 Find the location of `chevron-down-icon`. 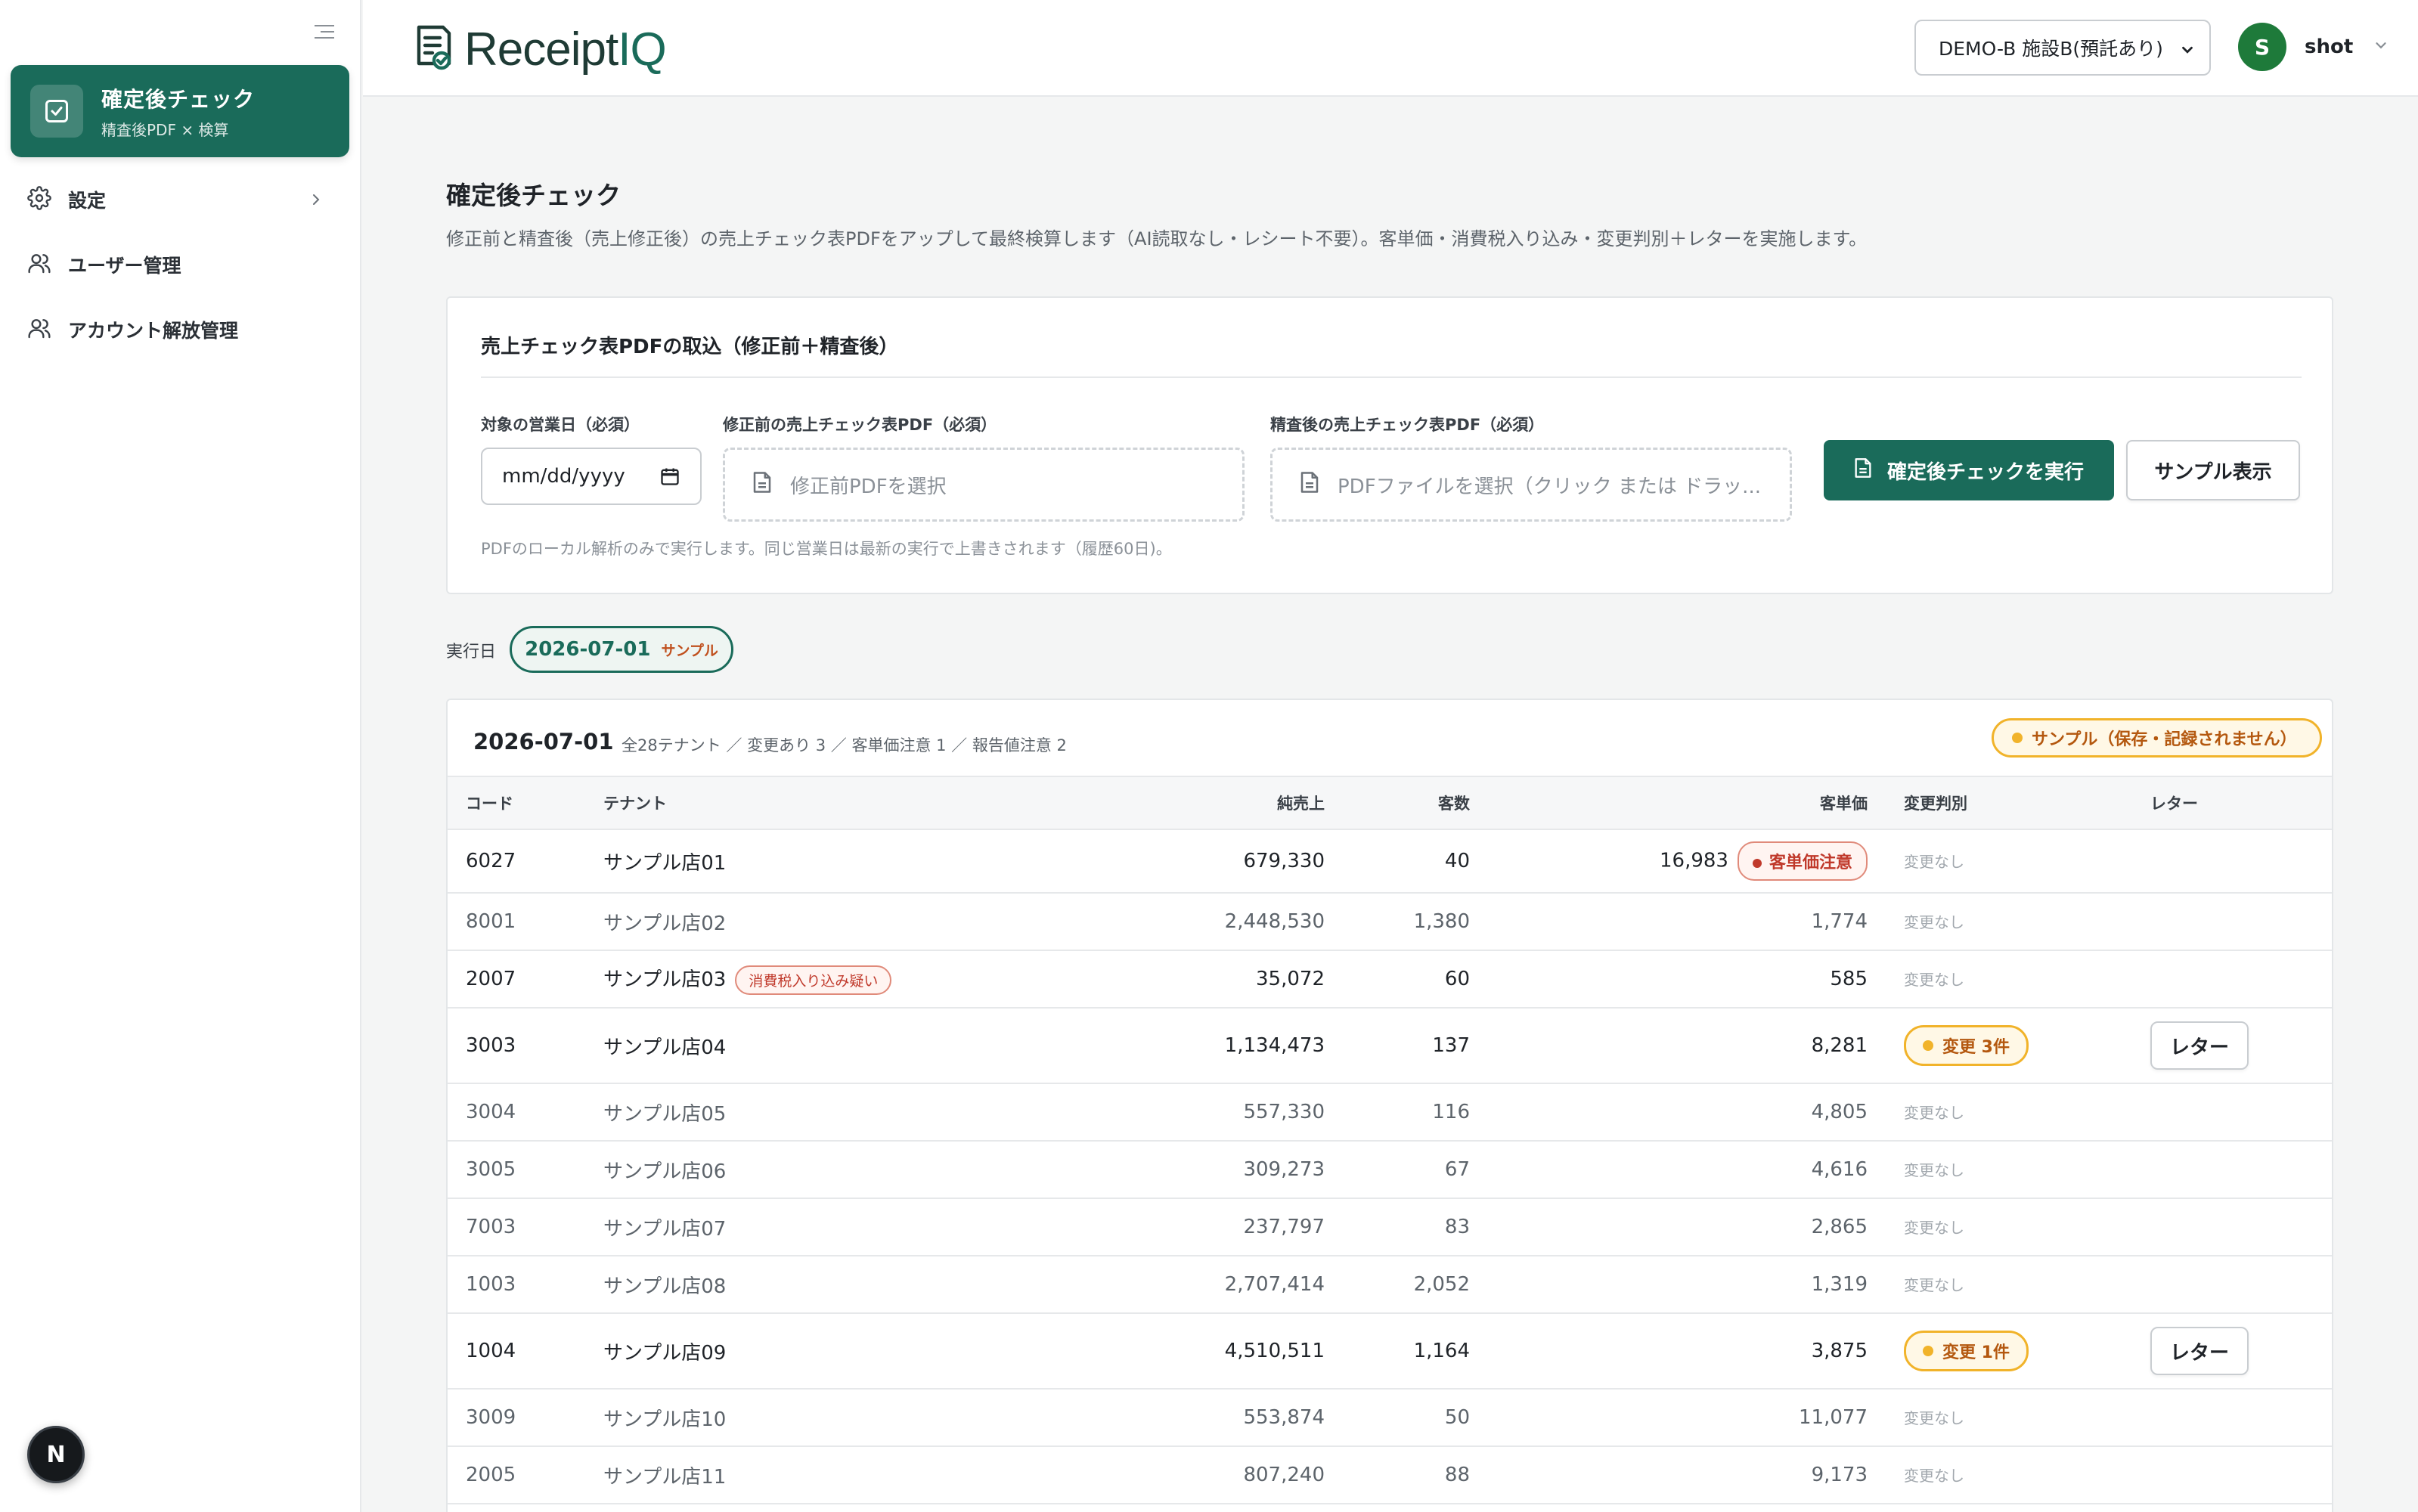

chevron-down-icon is located at coordinates (2187, 52).